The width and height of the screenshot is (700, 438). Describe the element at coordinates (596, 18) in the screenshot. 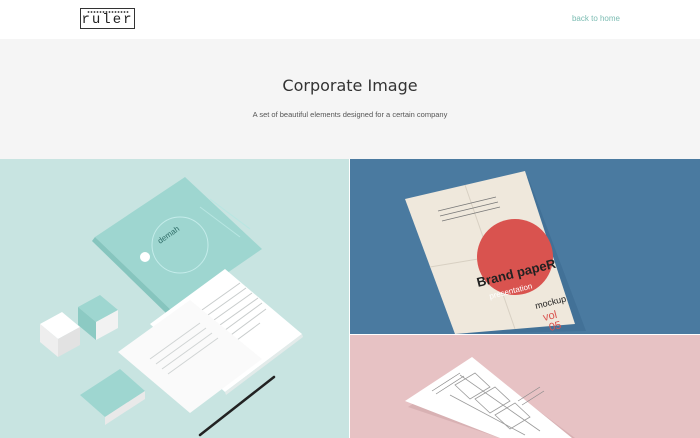

I see `back-to-home-link: back to home` at that location.